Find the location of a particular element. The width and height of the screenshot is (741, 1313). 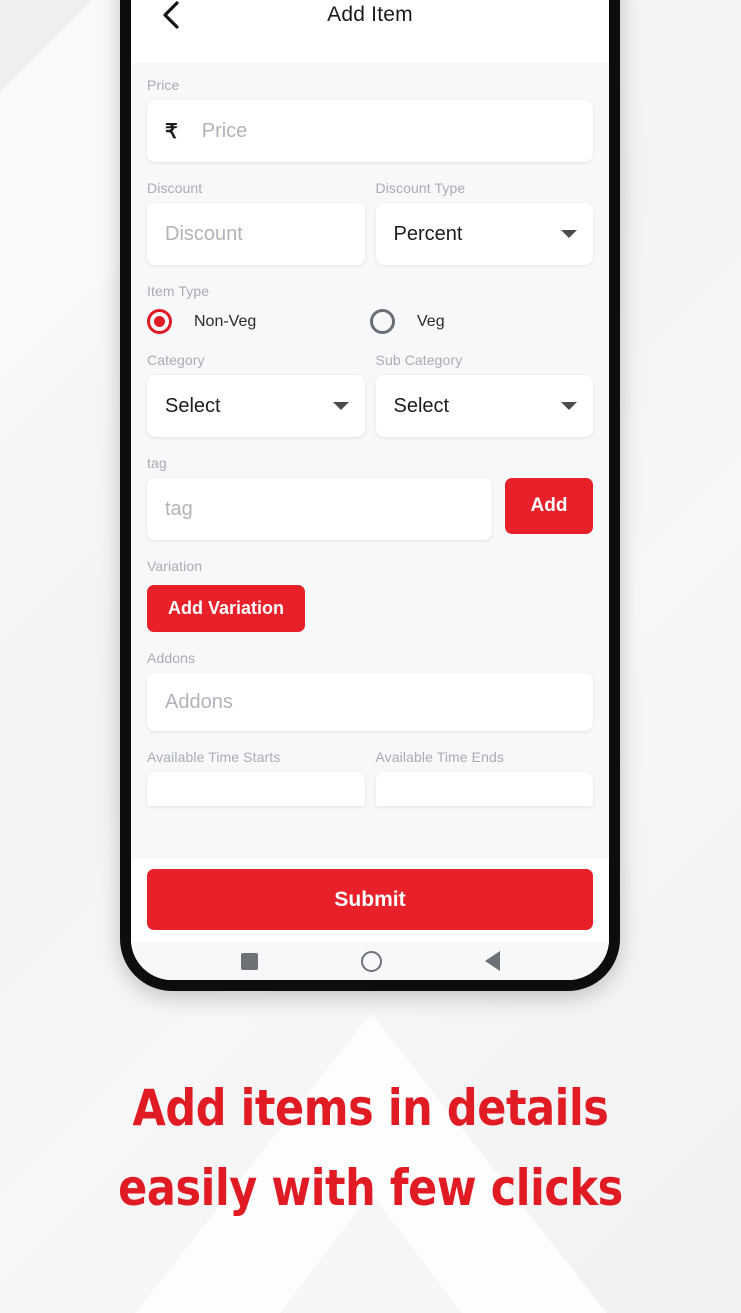

radio-unselected-icon is located at coordinates (382, 321).